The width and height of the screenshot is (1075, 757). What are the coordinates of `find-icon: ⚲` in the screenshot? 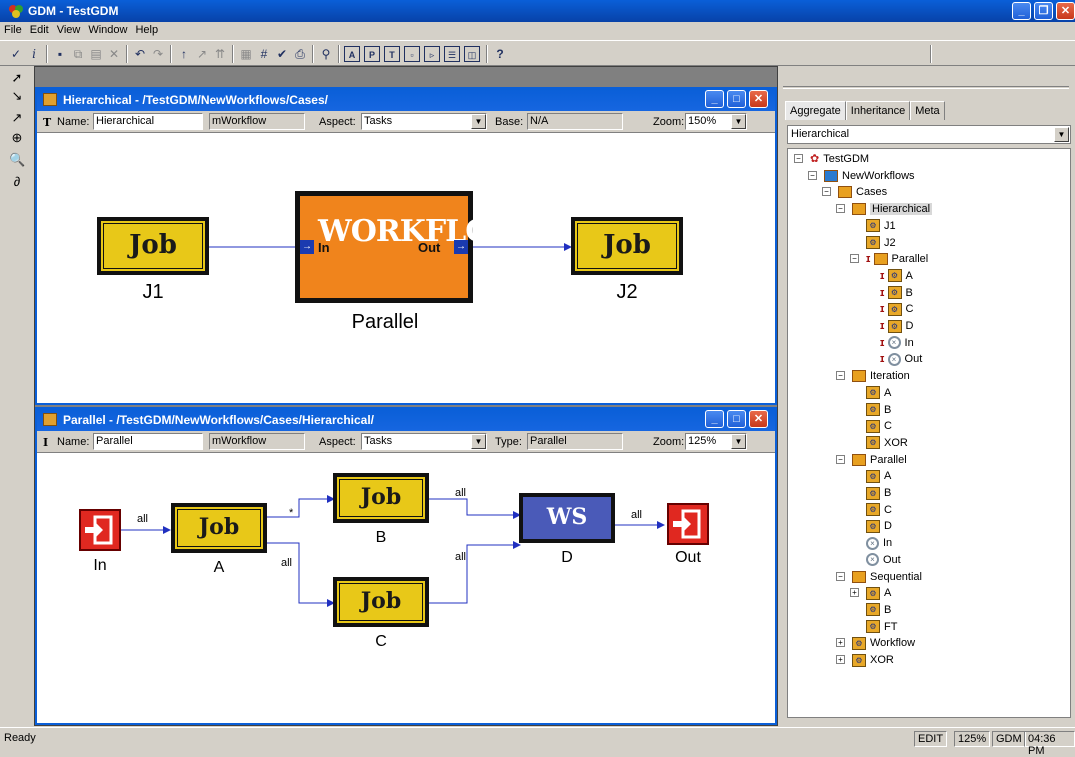 It's located at (326, 54).